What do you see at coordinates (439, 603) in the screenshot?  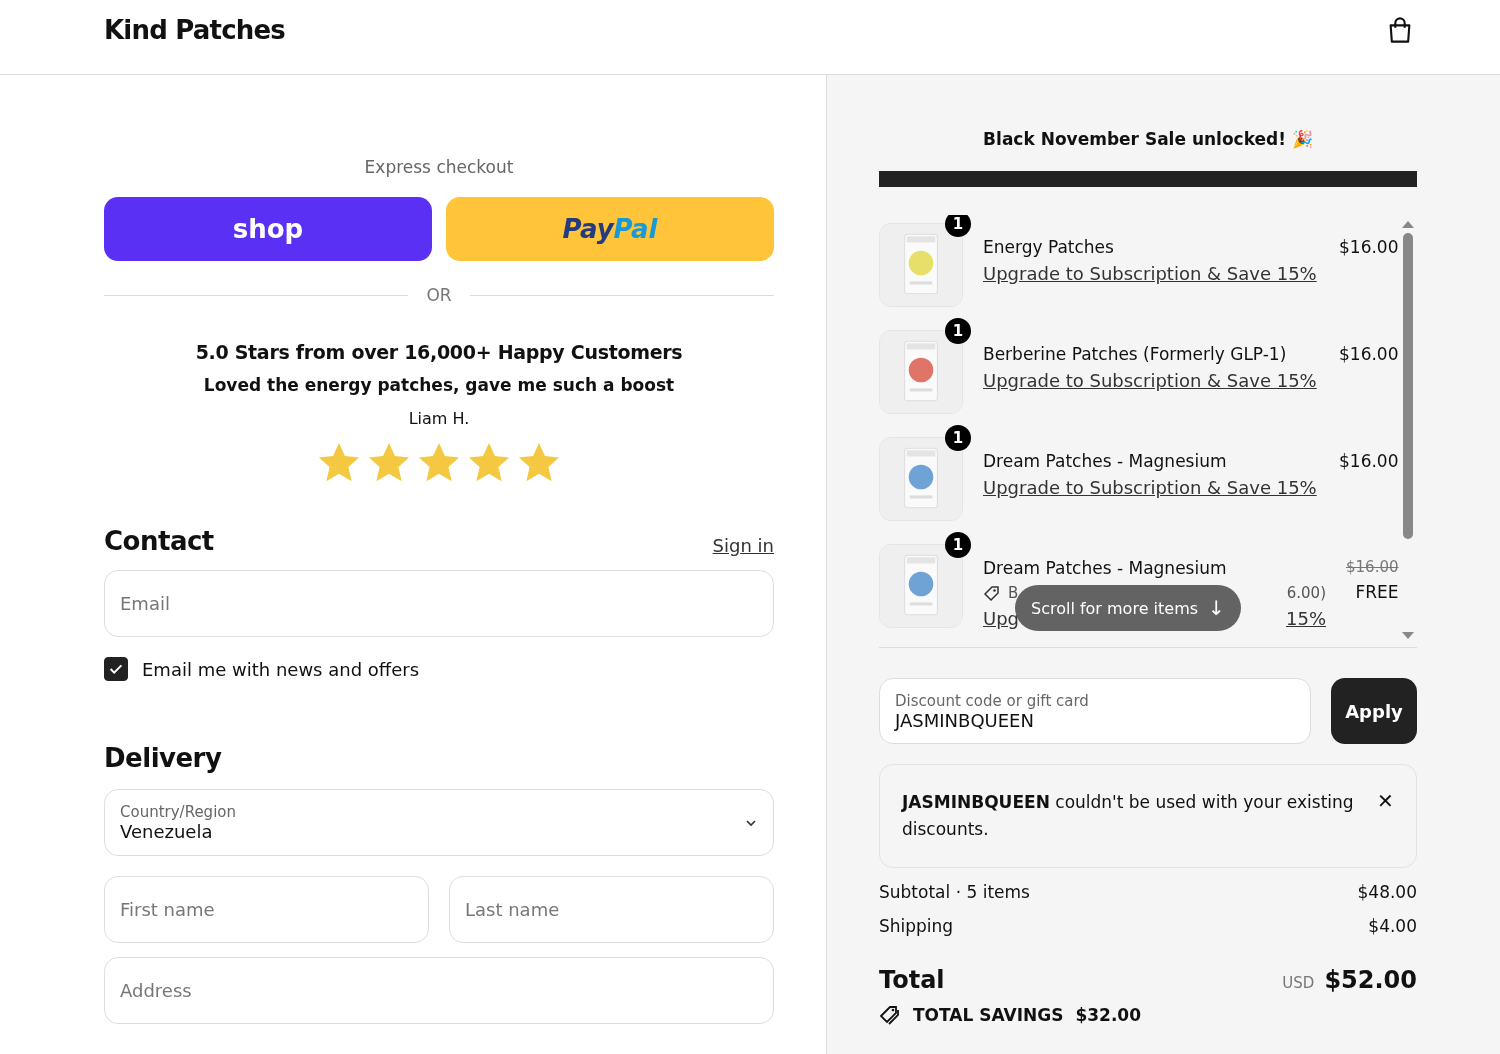 I see `email-field: Email` at bounding box center [439, 603].